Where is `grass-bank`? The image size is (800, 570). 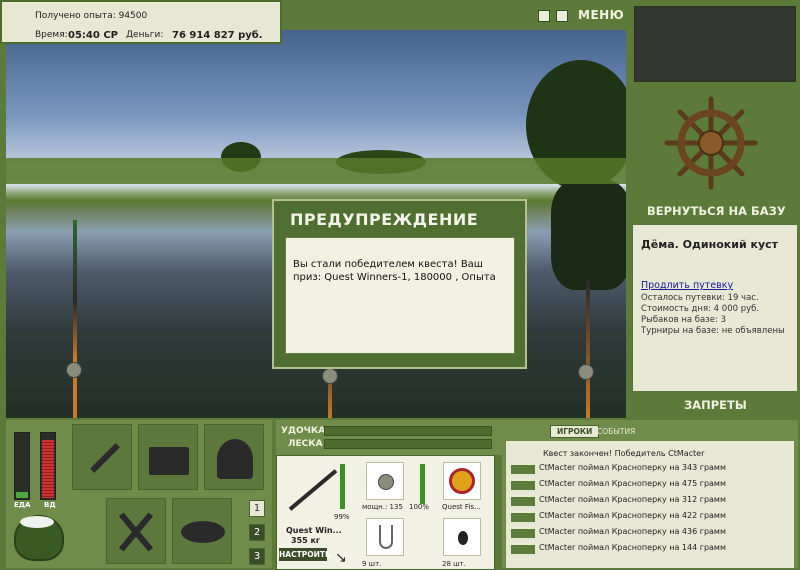
grass-bank is located at coordinates (316, 171).